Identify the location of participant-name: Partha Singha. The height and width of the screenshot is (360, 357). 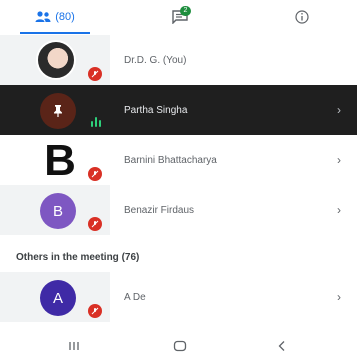
(156, 110).